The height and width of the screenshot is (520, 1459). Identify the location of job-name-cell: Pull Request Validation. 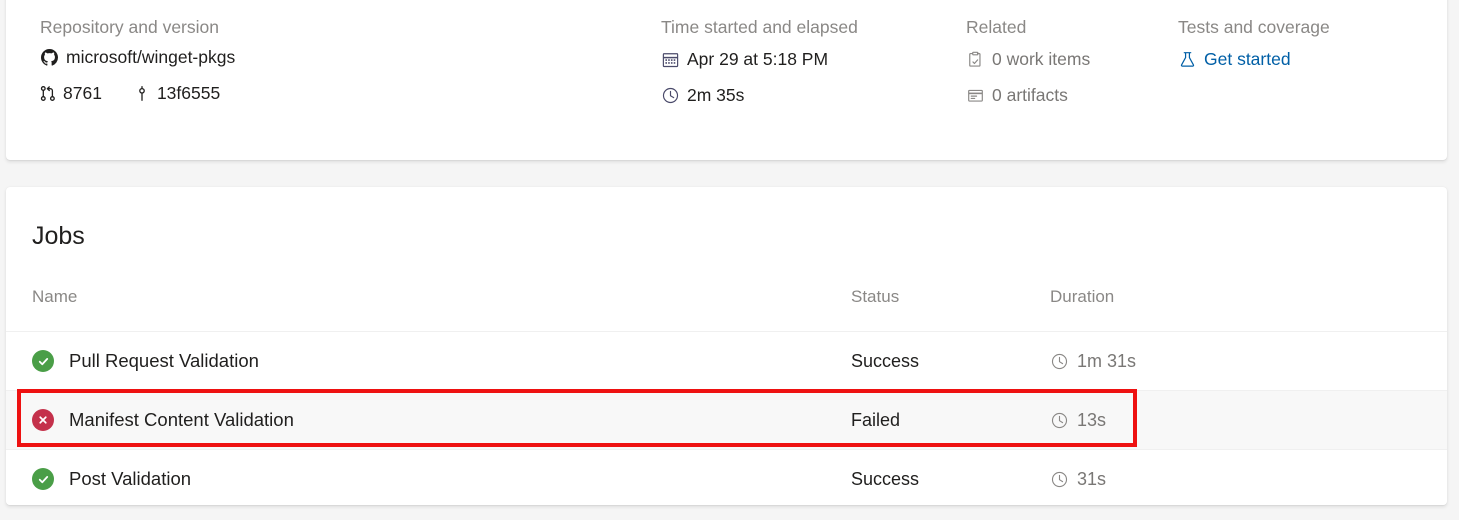
(145, 361).